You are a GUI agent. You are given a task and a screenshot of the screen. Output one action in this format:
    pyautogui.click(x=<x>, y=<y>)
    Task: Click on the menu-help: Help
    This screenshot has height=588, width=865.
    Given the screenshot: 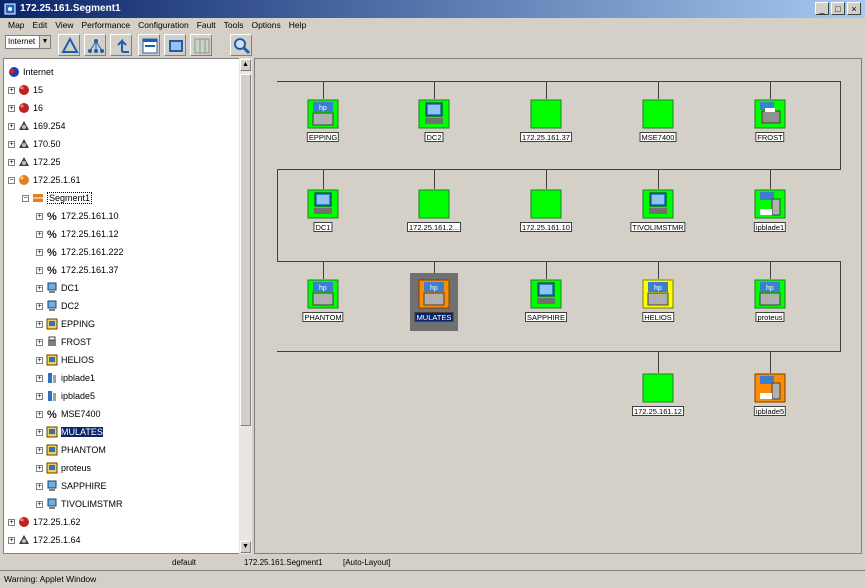 What is the action you would take?
    pyautogui.click(x=297, y=25)
    